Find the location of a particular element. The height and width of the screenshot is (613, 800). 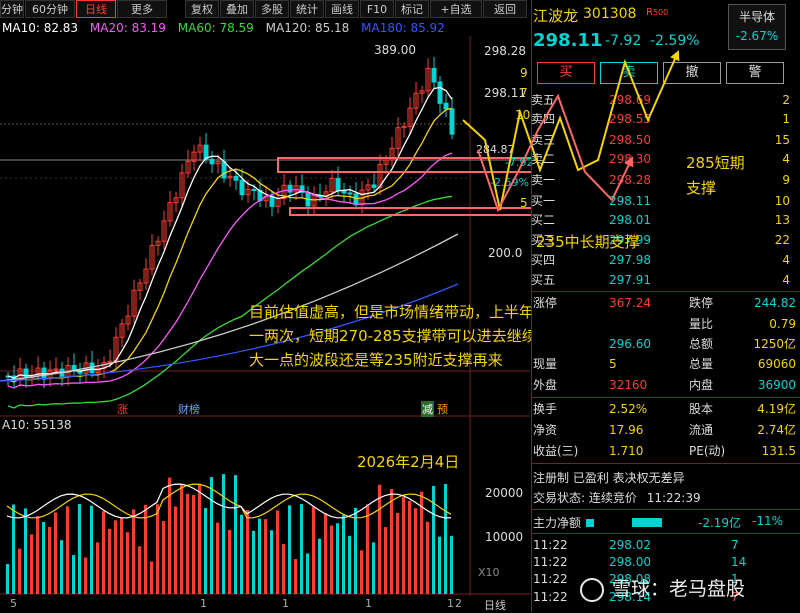

annotation-support-short: 285短期 is located at coordinates (715, 163).